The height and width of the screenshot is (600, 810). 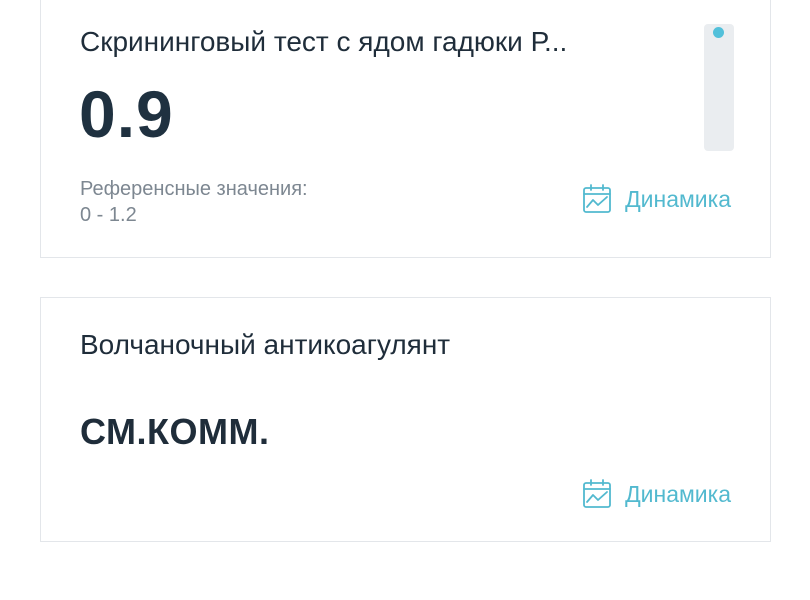 I want to click on reference-values: Референсные значения: 0 - 1.2, so click(x=194, y=202).